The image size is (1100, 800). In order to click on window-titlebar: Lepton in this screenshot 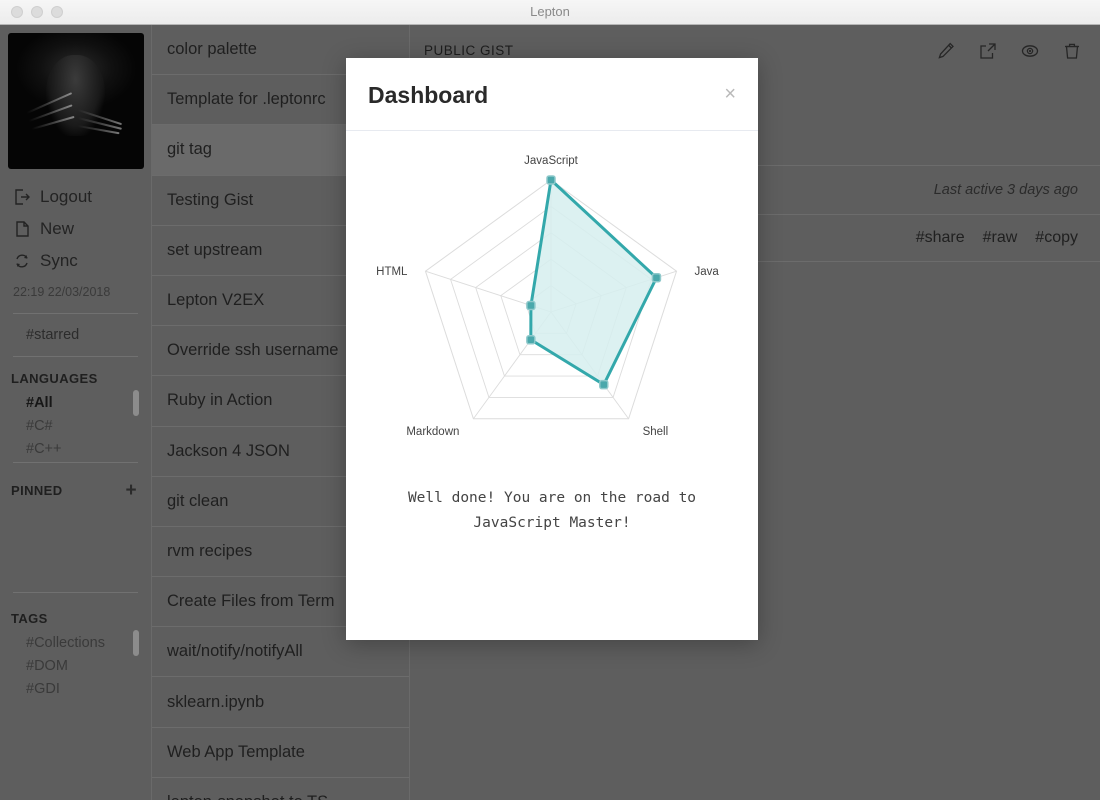, I will do `click(550, 12)`.